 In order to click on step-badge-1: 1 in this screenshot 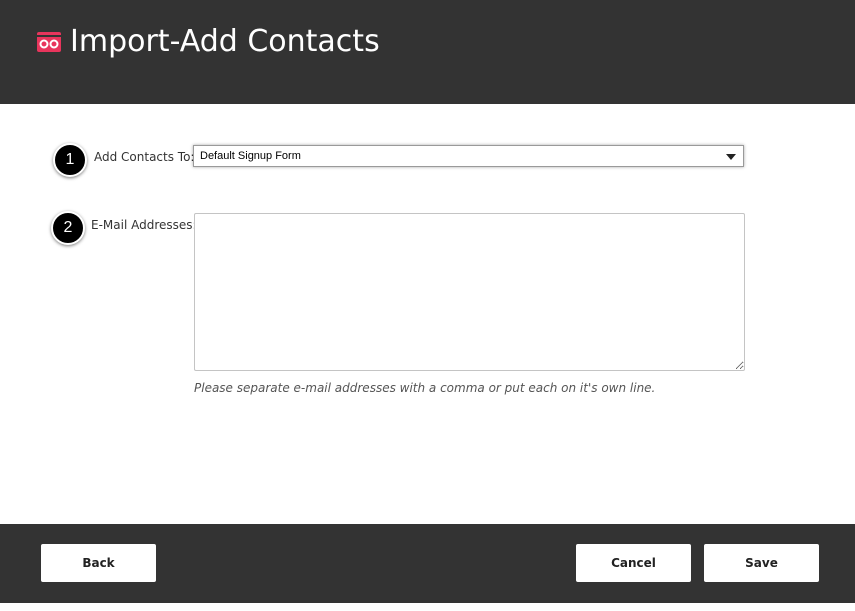, I will do `click(70, 160)`.